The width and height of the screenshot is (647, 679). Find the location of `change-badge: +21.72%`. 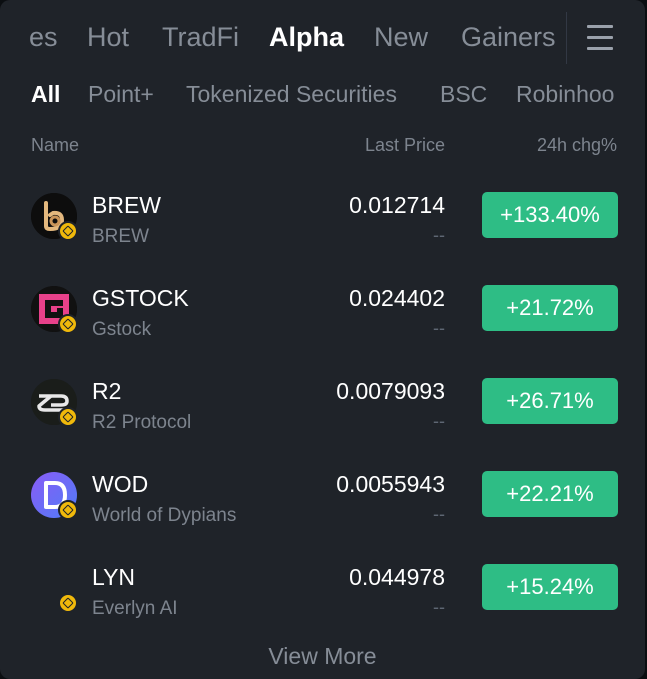

change-badge: +21.72% is located at coordinates (550, 308).